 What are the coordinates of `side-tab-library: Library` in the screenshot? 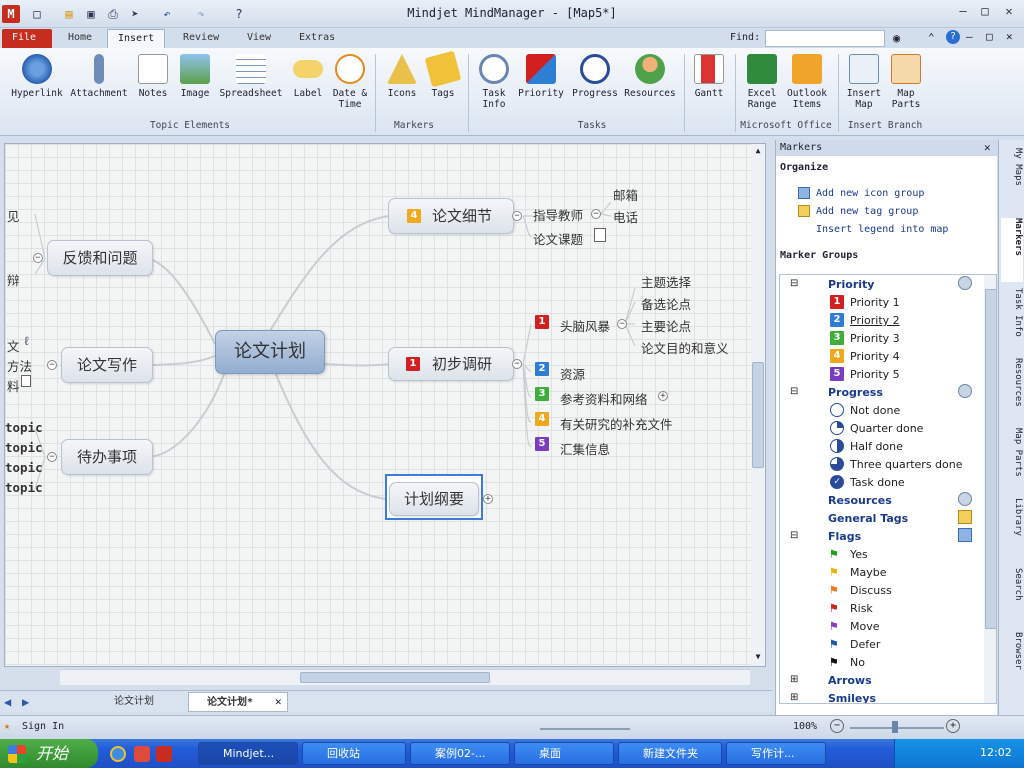 It's located at (1012, 530).